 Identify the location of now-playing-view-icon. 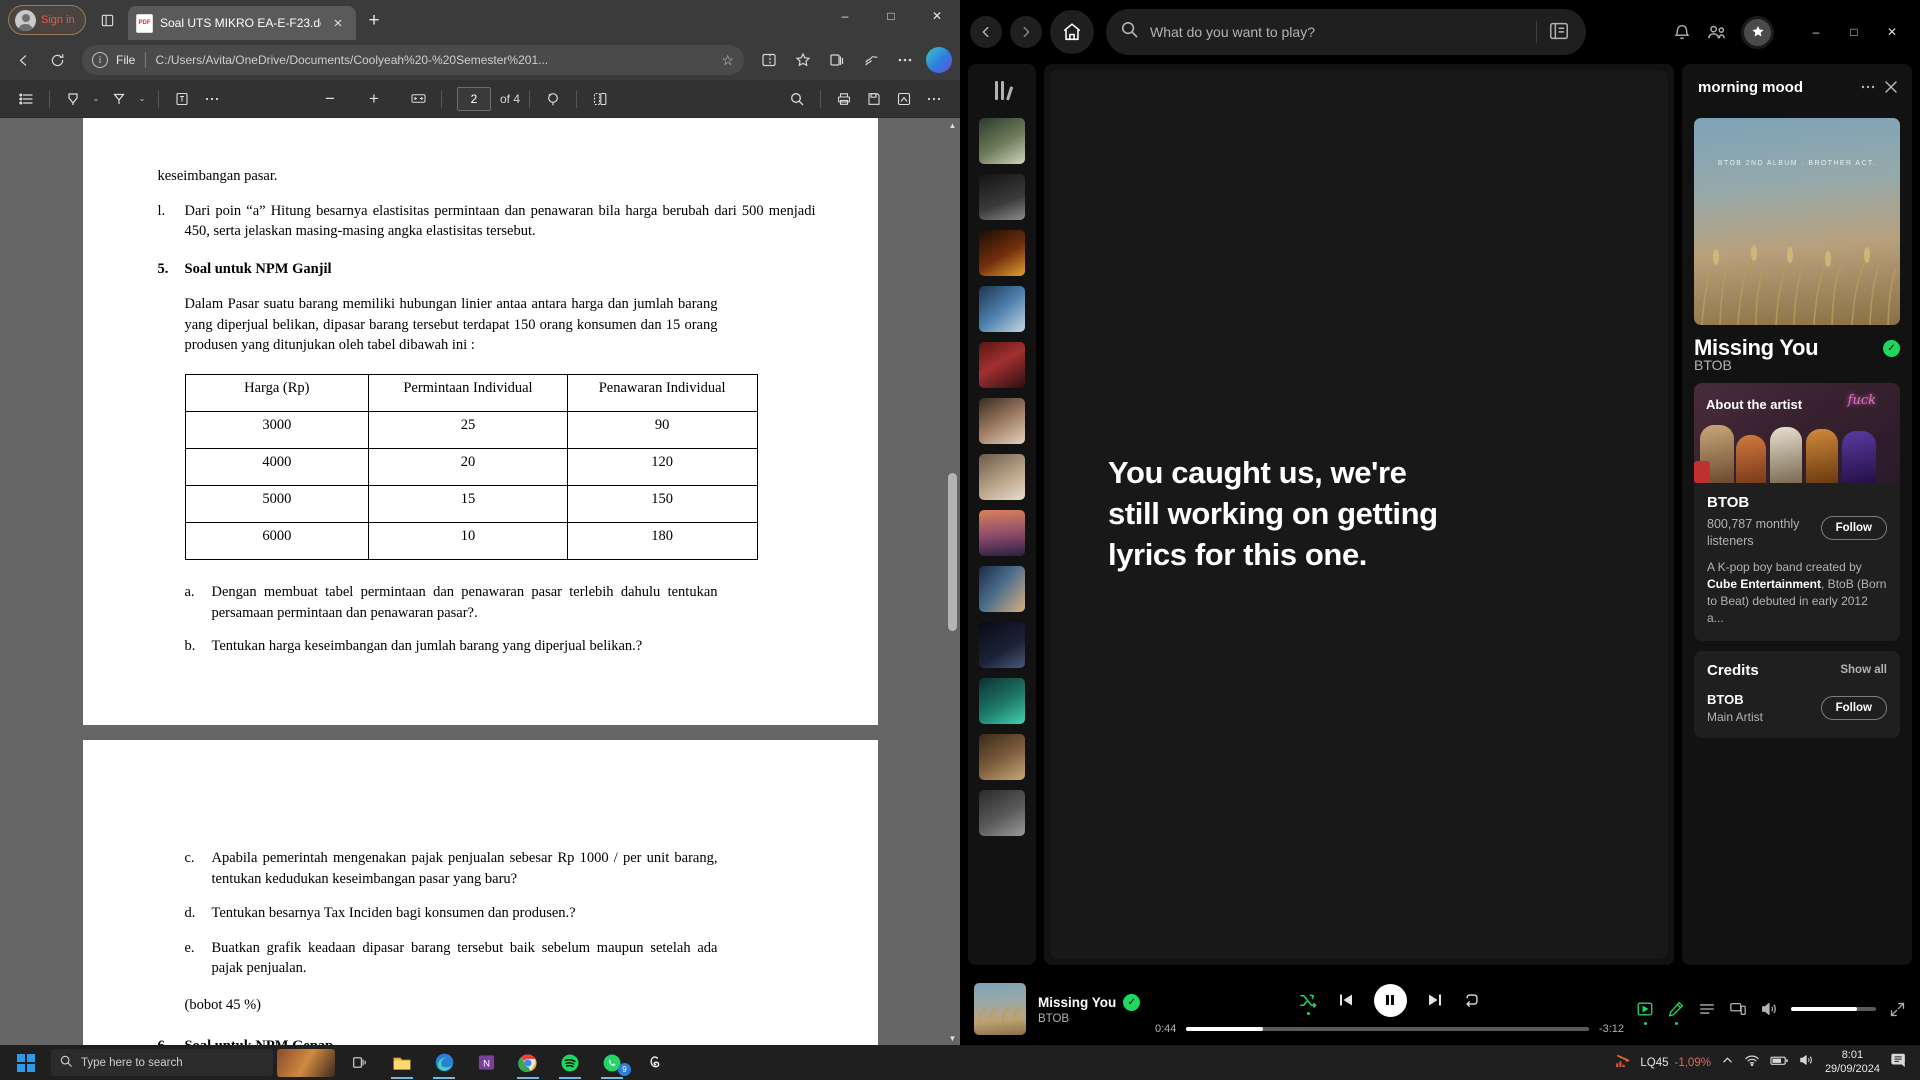
(1645, 1012).